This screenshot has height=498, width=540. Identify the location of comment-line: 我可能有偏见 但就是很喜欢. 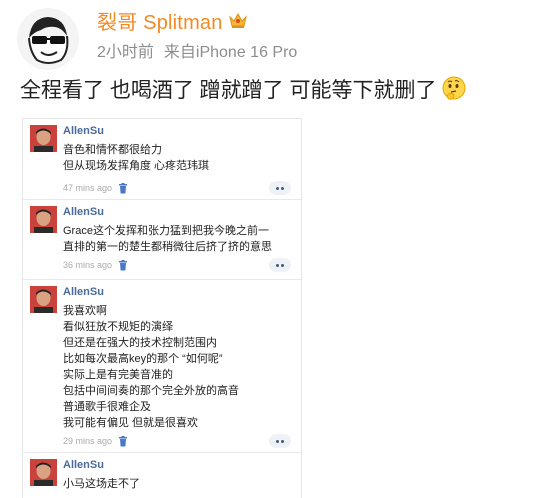
(131, 423).